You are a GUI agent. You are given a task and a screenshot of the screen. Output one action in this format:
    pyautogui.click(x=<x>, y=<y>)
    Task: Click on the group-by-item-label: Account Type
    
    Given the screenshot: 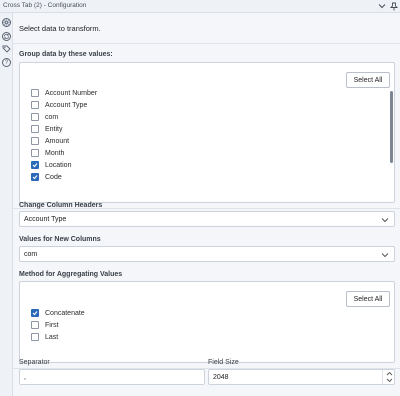 What is the action you would take?
    pyautogui.click(x=66, y=105)
    